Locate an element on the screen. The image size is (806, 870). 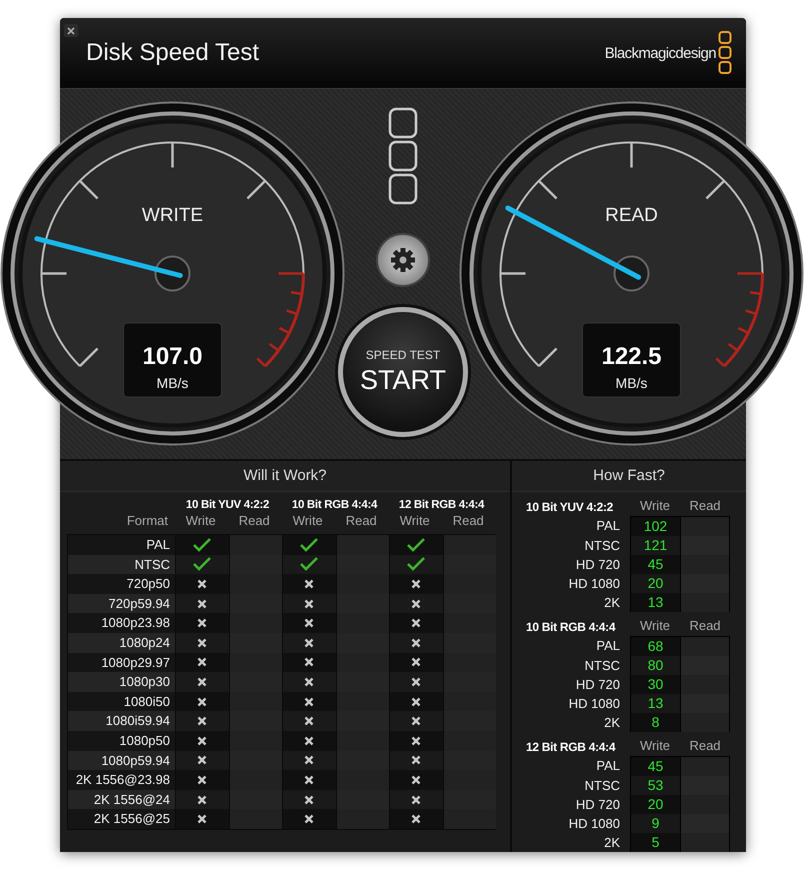
speed-cell: 53 is located at coordinates (655, 785).